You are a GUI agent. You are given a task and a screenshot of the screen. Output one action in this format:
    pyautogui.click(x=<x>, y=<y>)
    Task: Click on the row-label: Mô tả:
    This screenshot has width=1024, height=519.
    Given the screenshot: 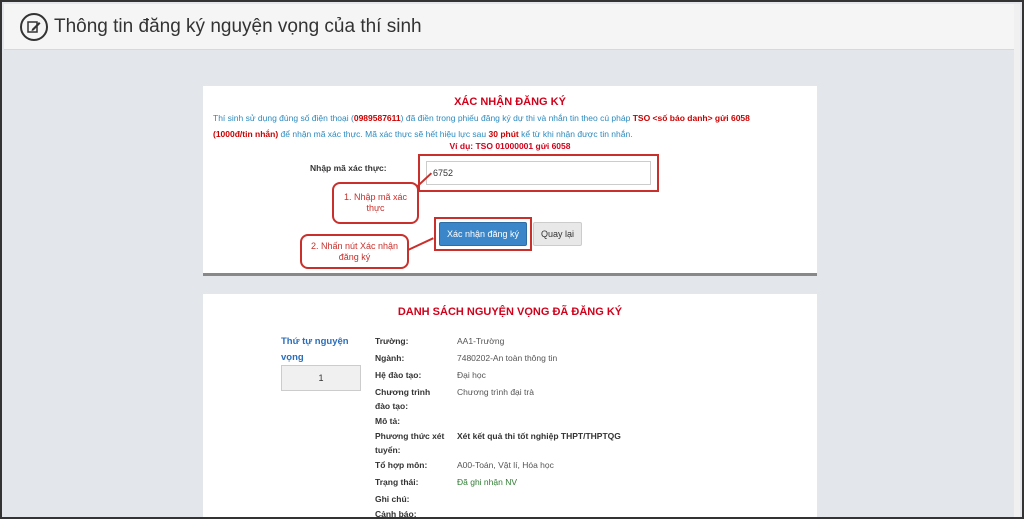 What is the action you would take?
    pyautogui.click(x=388, y=421)
    